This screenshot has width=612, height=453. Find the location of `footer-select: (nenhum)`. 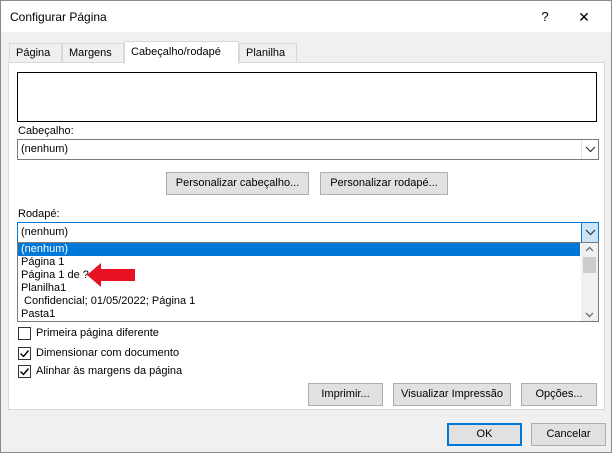

footer-select: (nenhum) is located at coordinates (308, 232).